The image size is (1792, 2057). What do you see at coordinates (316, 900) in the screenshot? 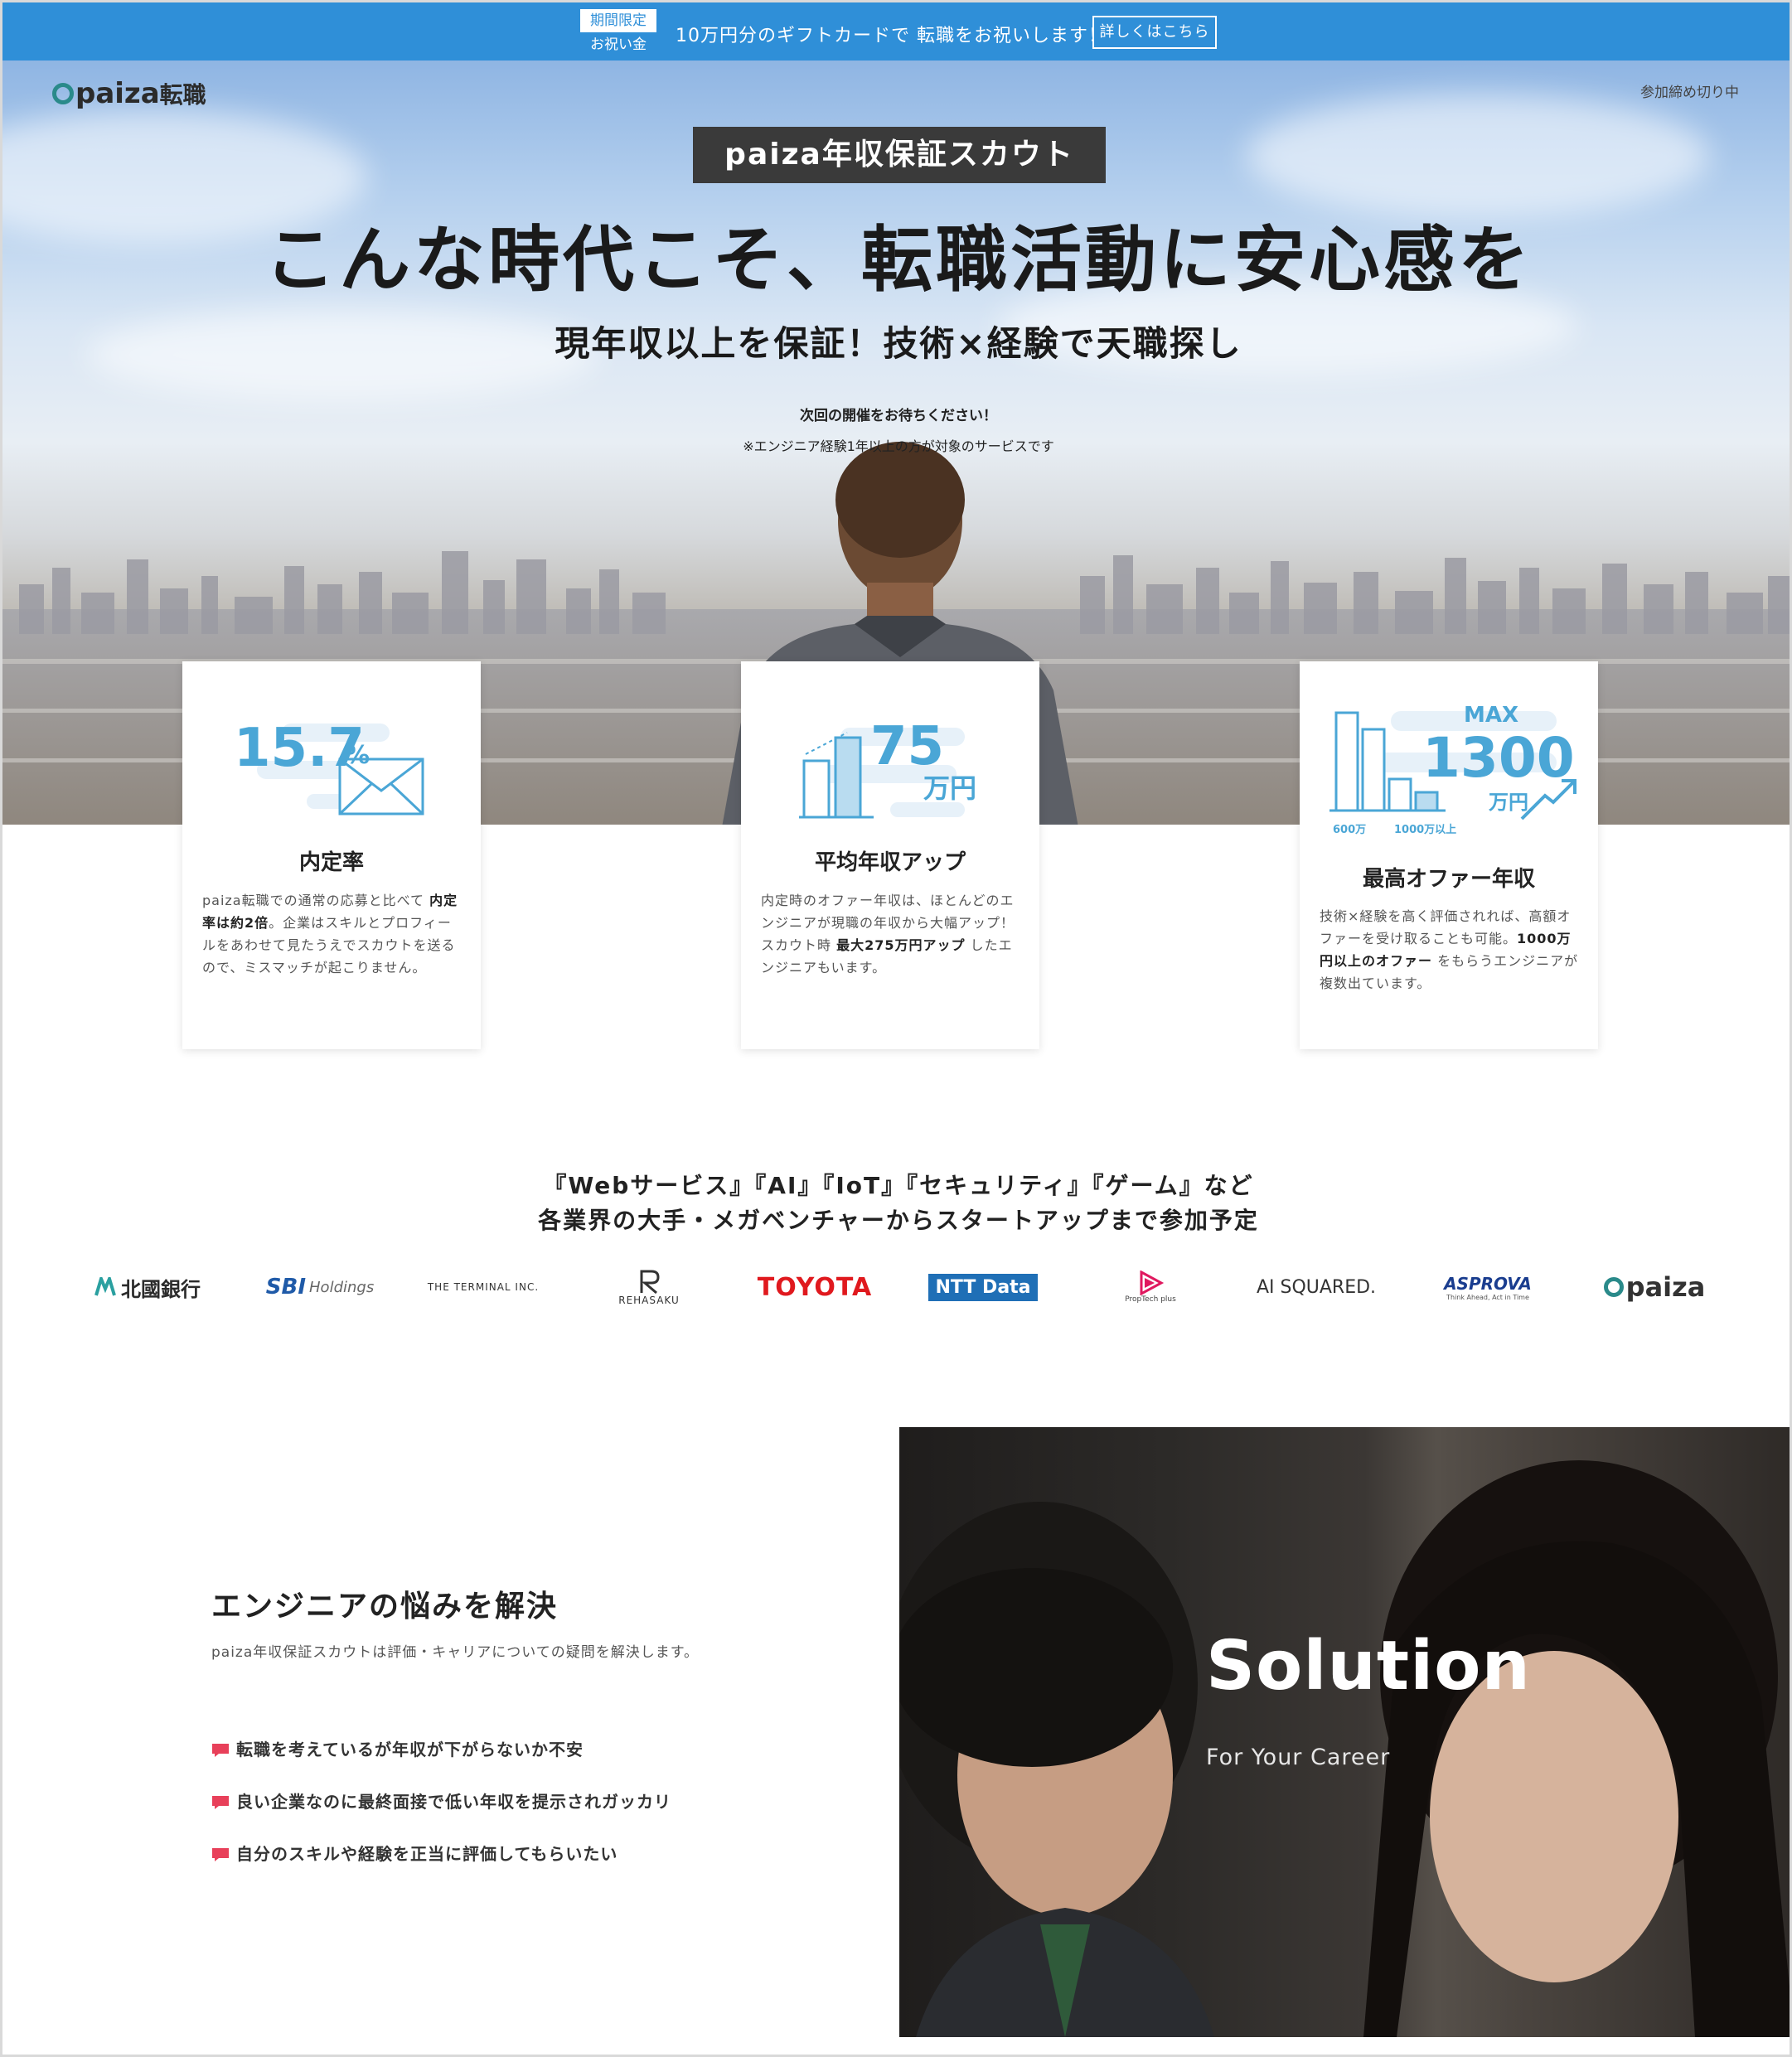
I see `card-text: paiza転職での通常の応募と比べて` at bounding box center [316, 900].